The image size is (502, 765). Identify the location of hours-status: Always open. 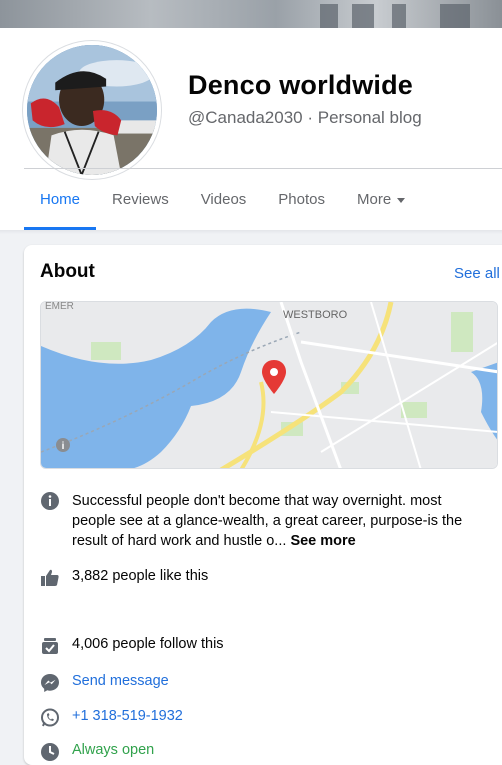
(113, 750).